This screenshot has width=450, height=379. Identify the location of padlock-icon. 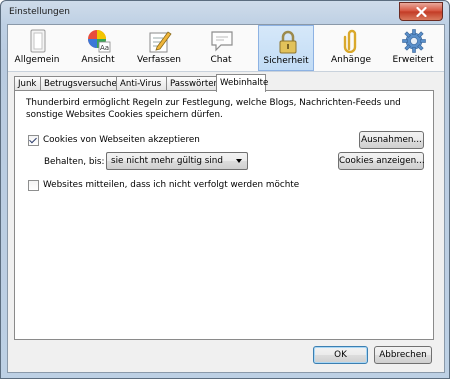
(288, 42).